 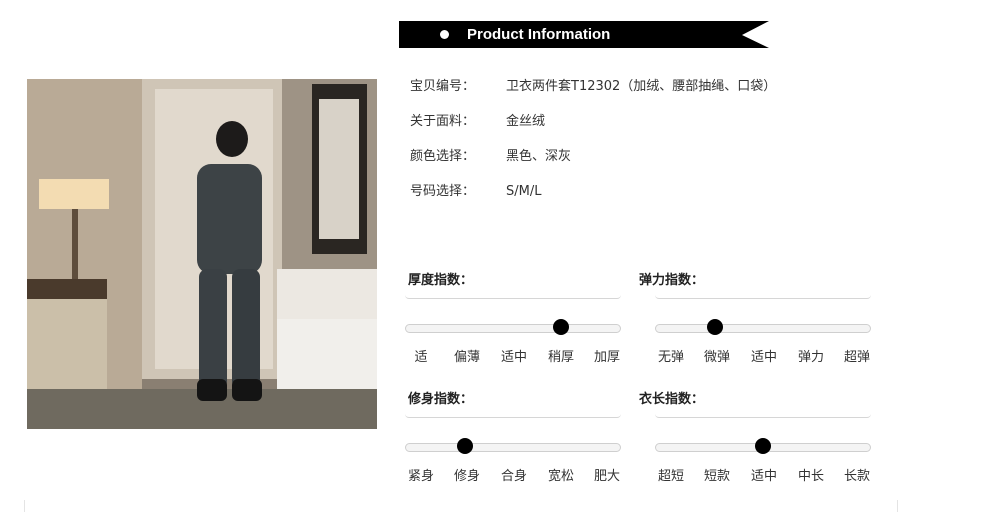 I want to click on gauge-label: 长款, so click(x=857, y=476).